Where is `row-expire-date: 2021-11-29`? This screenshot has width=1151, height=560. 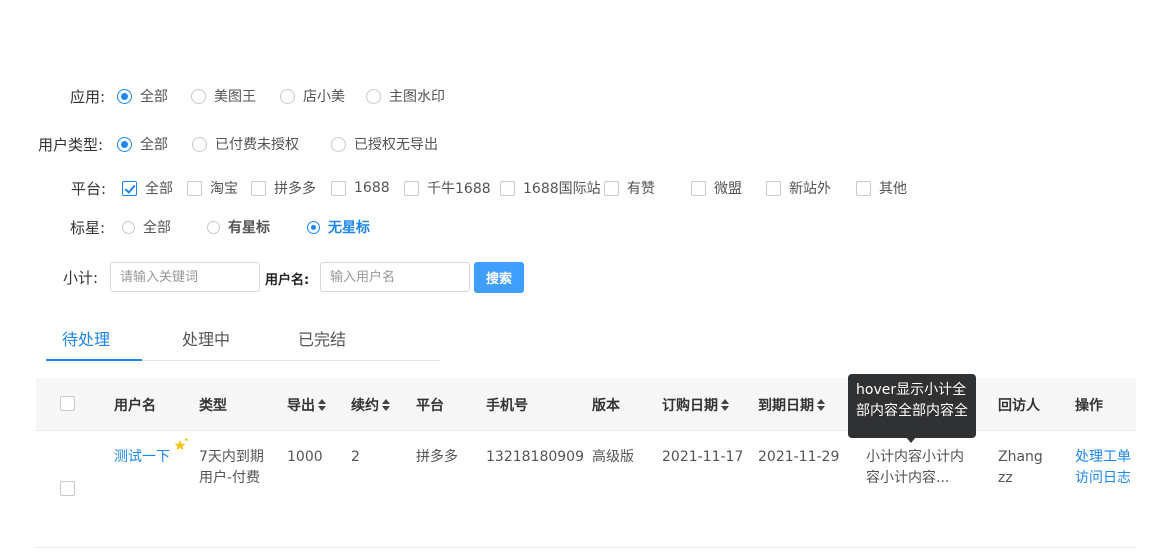 row-expire-date: 2021-11-29 is located at coordinates (799, 457).